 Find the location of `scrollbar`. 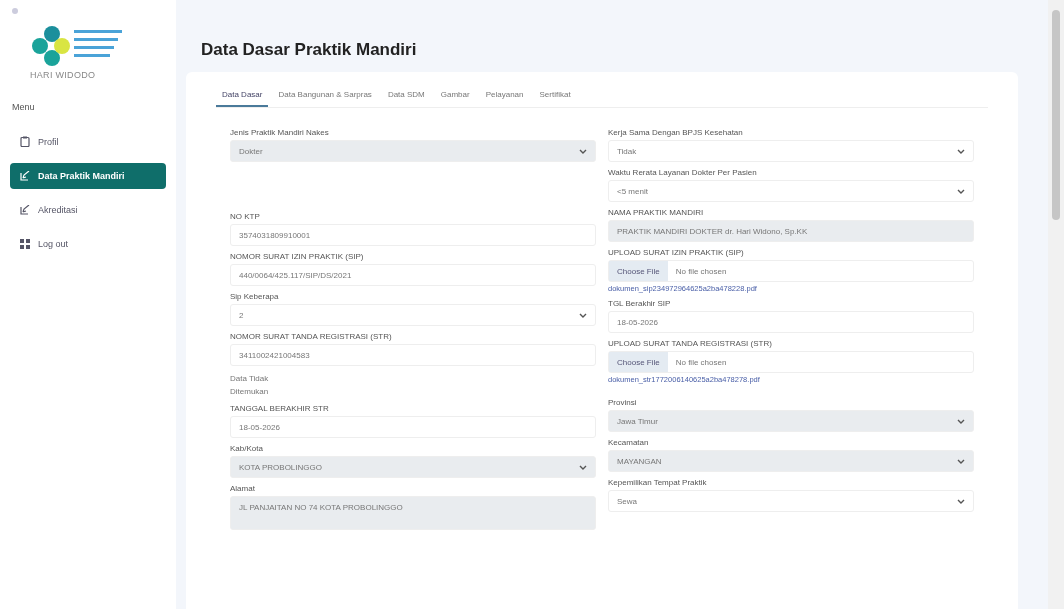

scrollbar is located at coordinates (1056, 304).